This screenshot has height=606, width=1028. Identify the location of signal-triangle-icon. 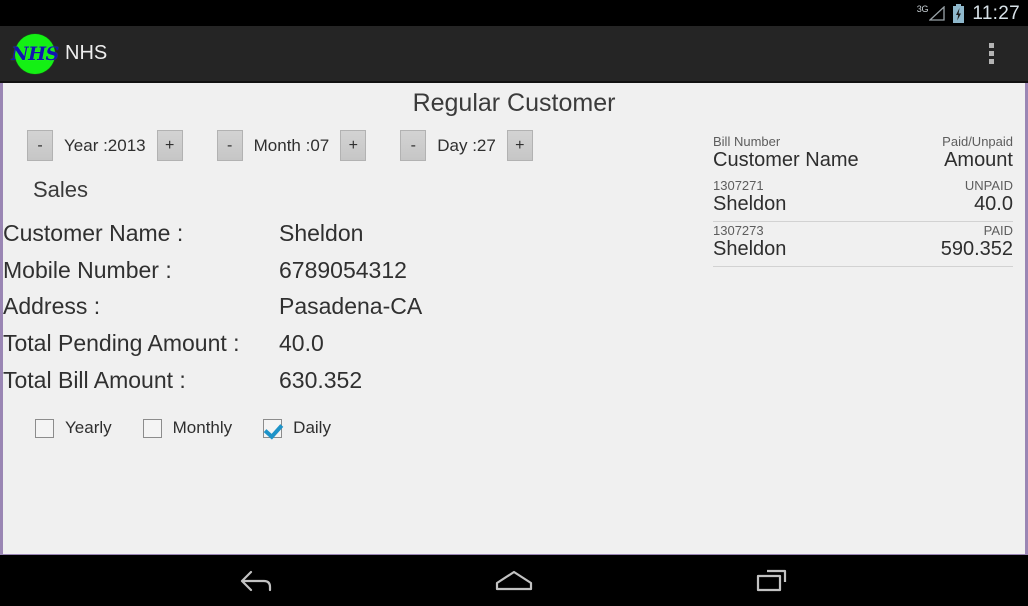
(937, 13).